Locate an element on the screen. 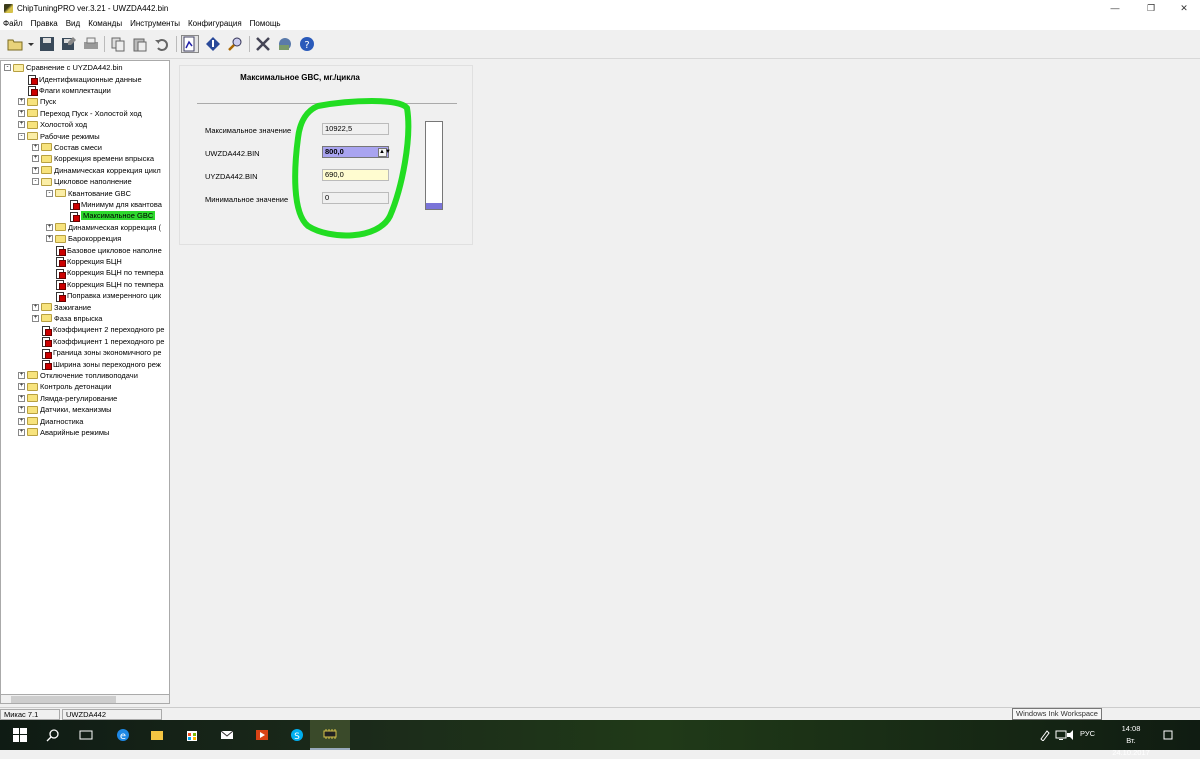 The height and width of the screenshot is (759, 1200). tree-horizontal-scrollbar is located at coordinates (85, 699).